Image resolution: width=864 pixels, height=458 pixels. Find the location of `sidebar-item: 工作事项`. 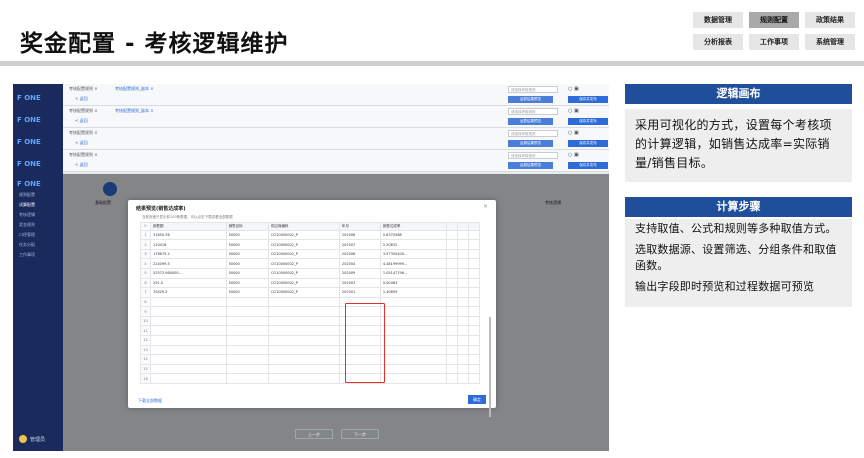

sidebar-item: 工作事项 is located at coordinates (39, 255).